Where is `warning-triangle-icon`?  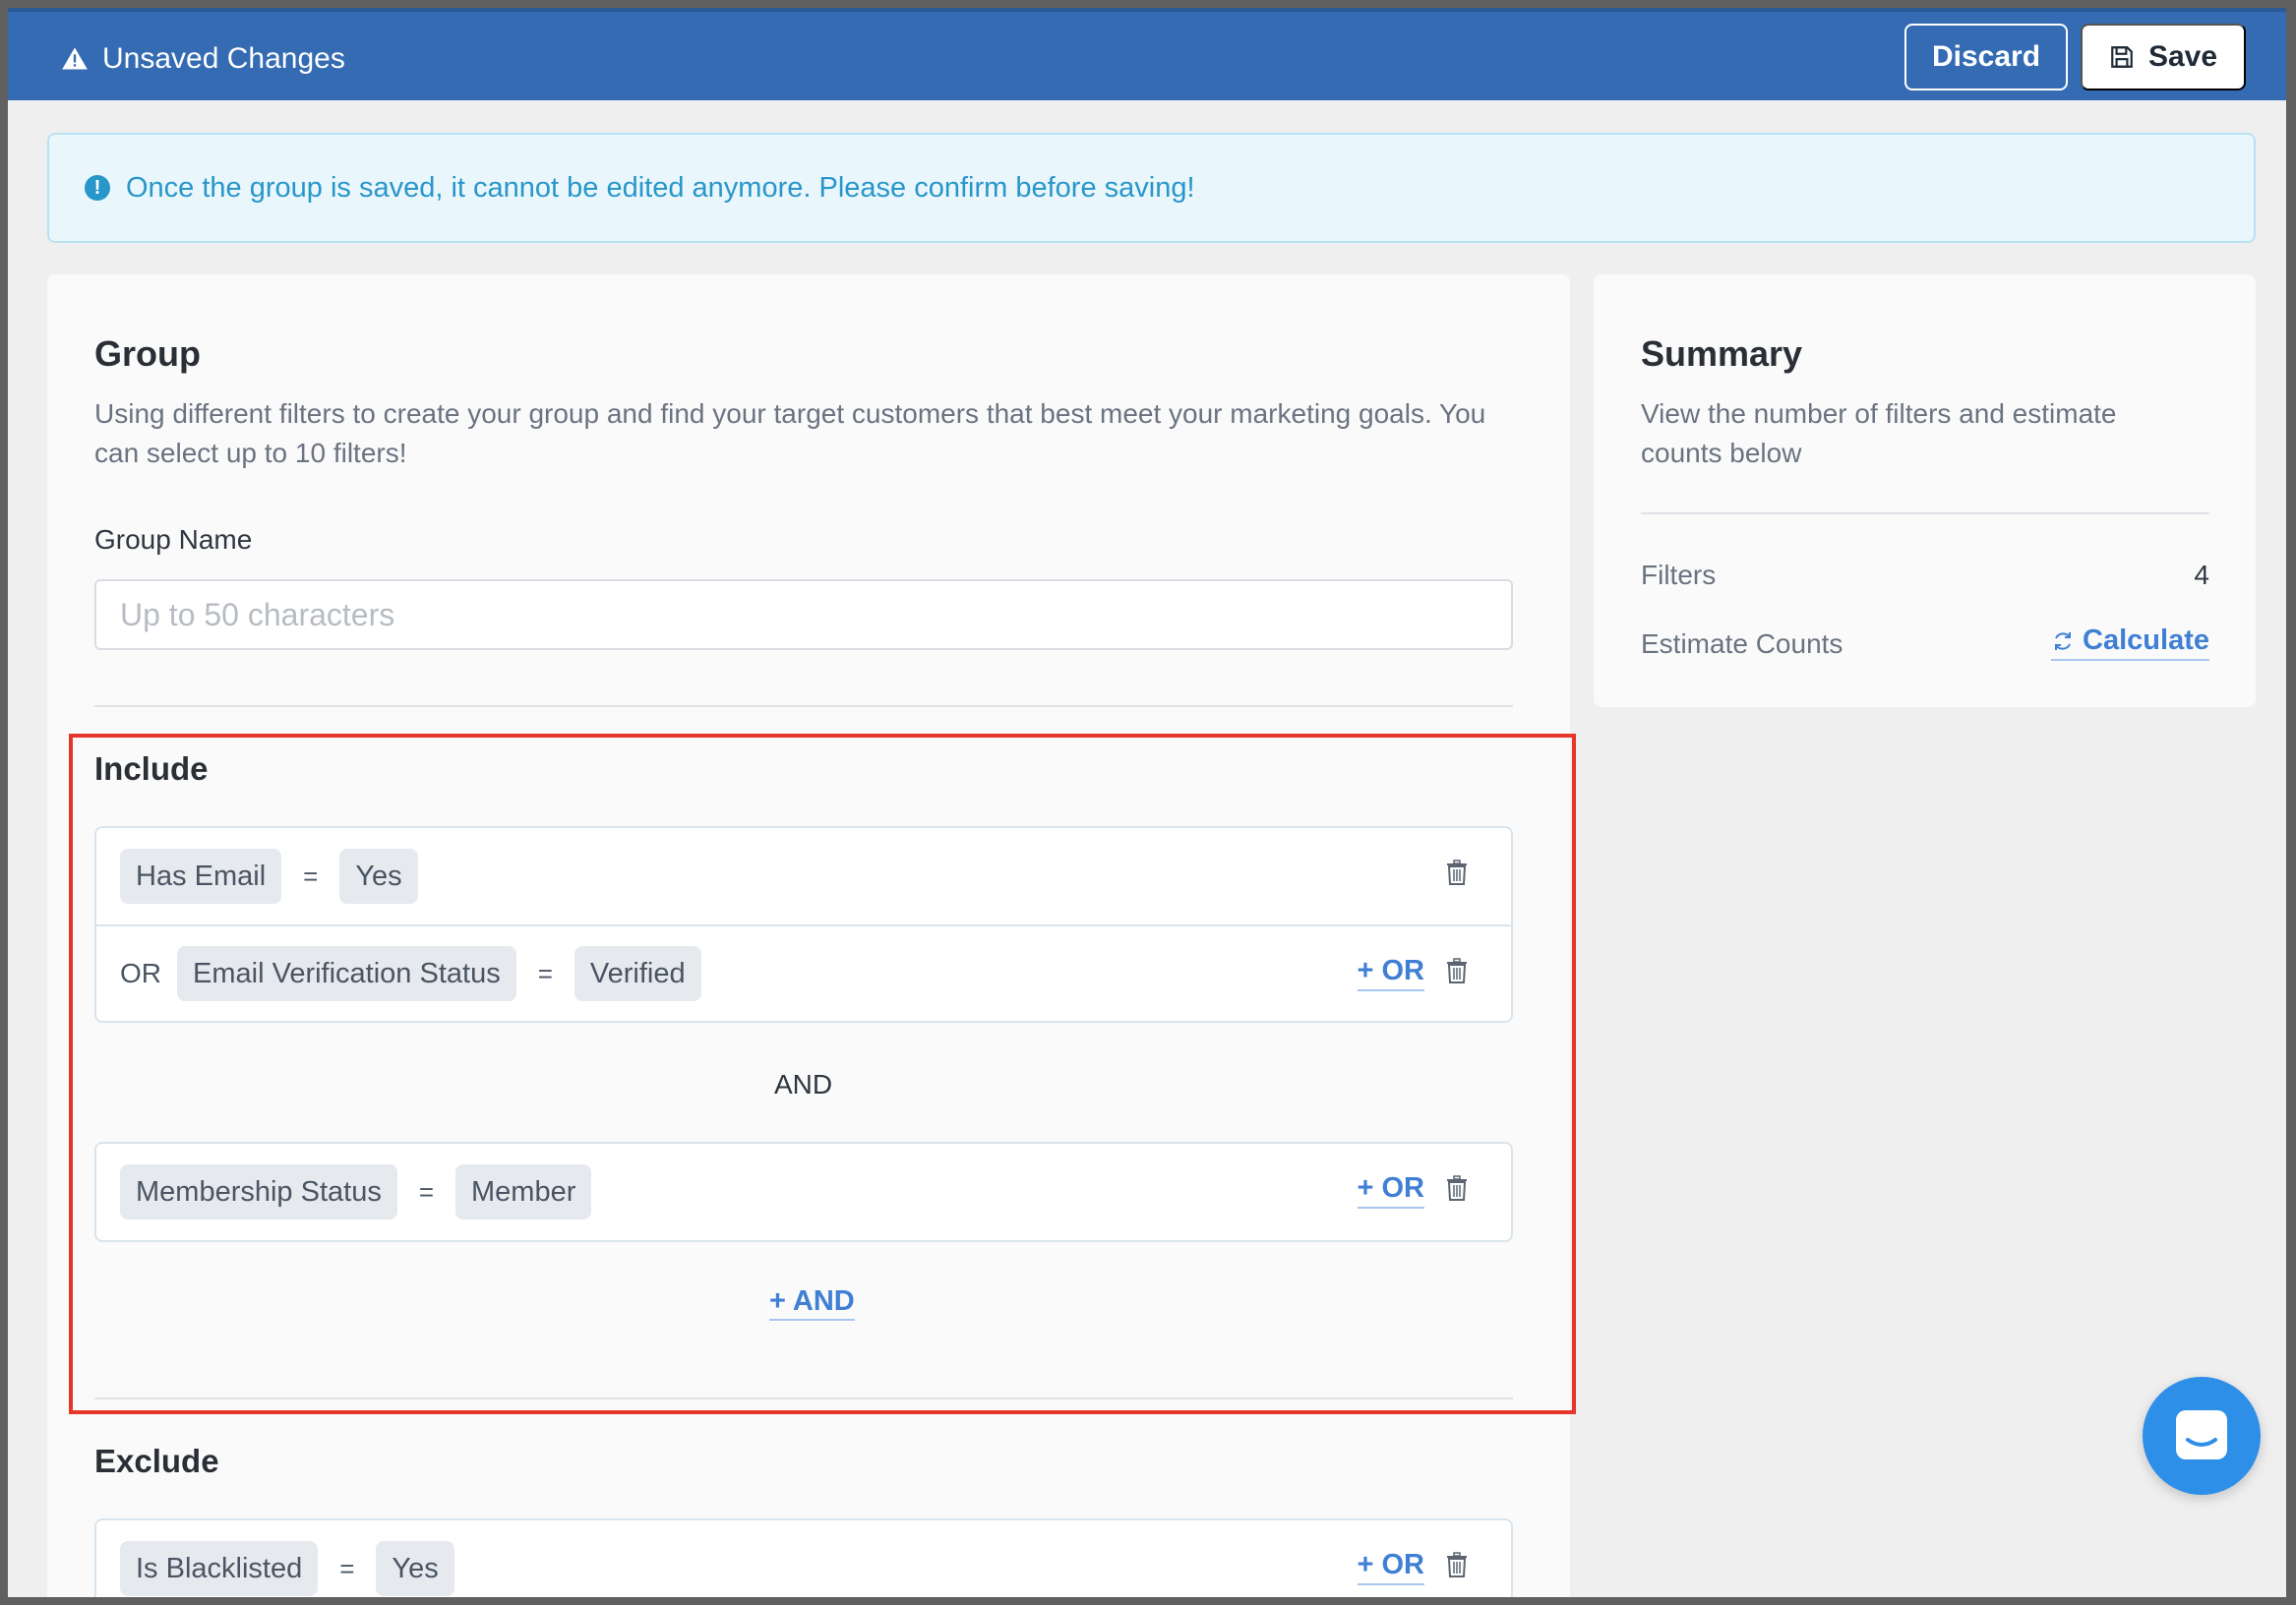
warning-triangle-icon is located at coordinates (75, 58).